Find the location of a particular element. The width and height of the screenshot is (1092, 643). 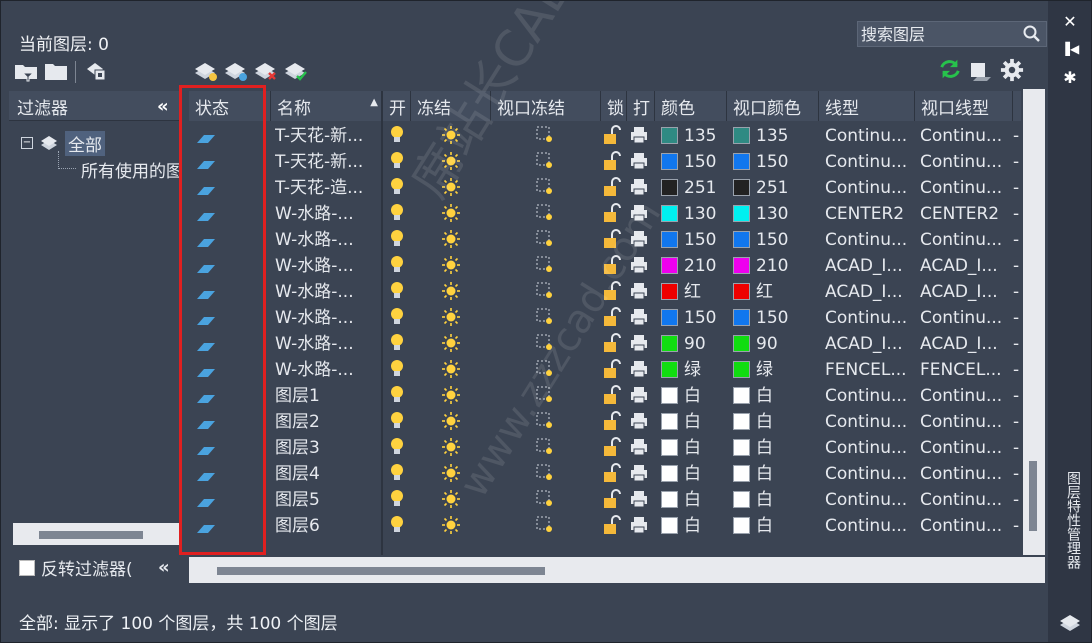

layer-color: 130 is located at coordinates (694, 214).